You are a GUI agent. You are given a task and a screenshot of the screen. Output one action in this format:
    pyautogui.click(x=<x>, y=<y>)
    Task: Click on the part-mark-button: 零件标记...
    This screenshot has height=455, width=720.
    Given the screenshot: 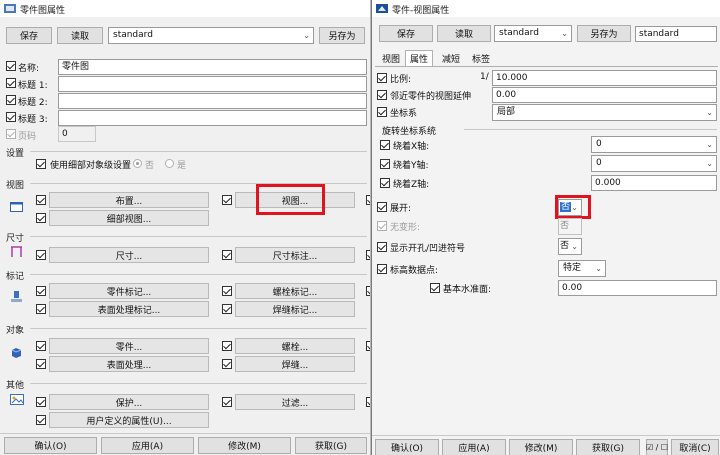 What is the action you would take?
    pyautogui.click(x=129, y=291)
    